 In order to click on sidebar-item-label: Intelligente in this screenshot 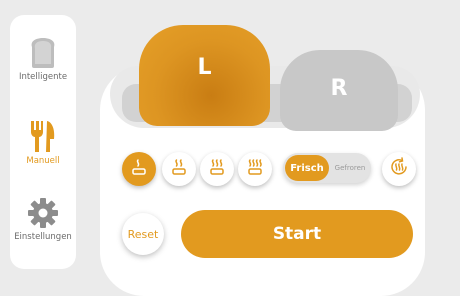, I will do `click(43, 77)`.